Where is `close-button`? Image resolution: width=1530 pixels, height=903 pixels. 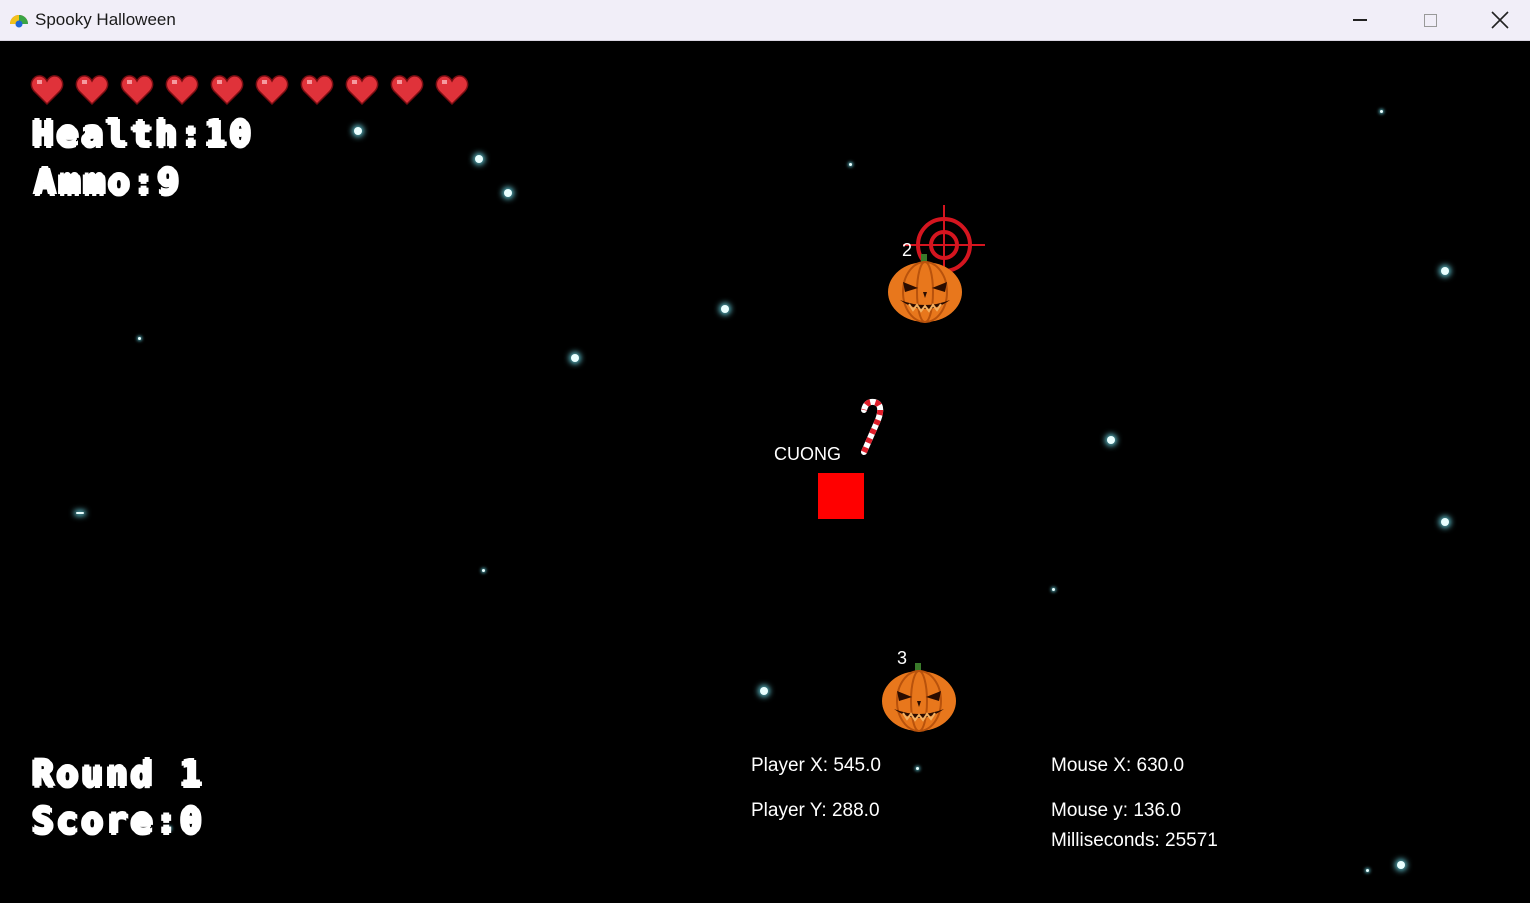
close-button is located at coordinates (1497, 20).